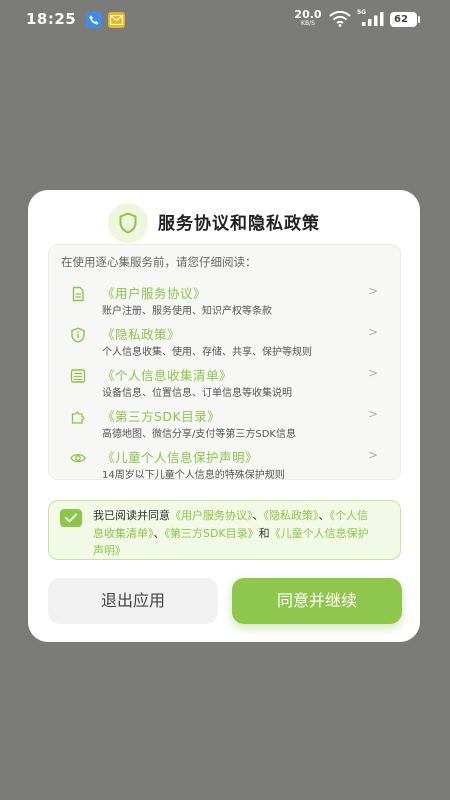 The height and width of the screenshot is (800, 450). What do you see at coordinates (317, 601) in the screenshot?
I see `agree-continue-button: 同意并继续` at bounding box center [317, 601].